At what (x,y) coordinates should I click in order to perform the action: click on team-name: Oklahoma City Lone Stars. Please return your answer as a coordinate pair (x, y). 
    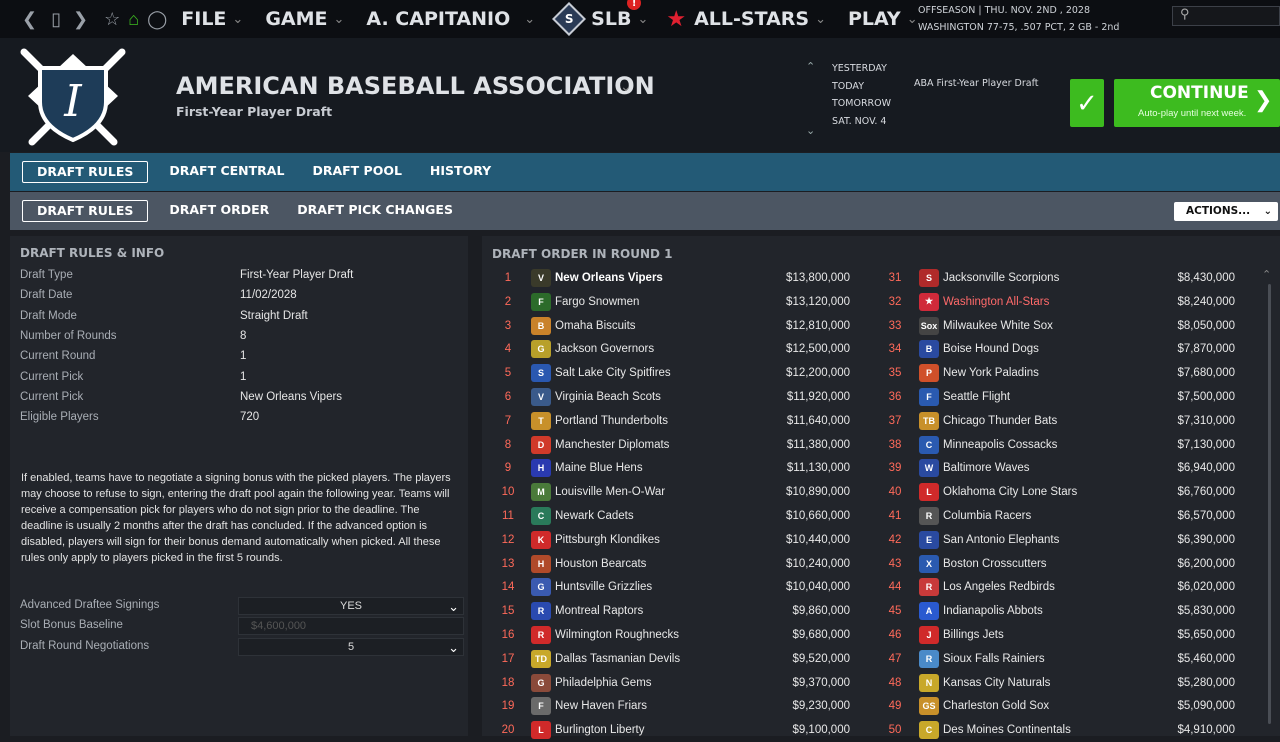
    Looking at the image, I should click on (1010, 492).